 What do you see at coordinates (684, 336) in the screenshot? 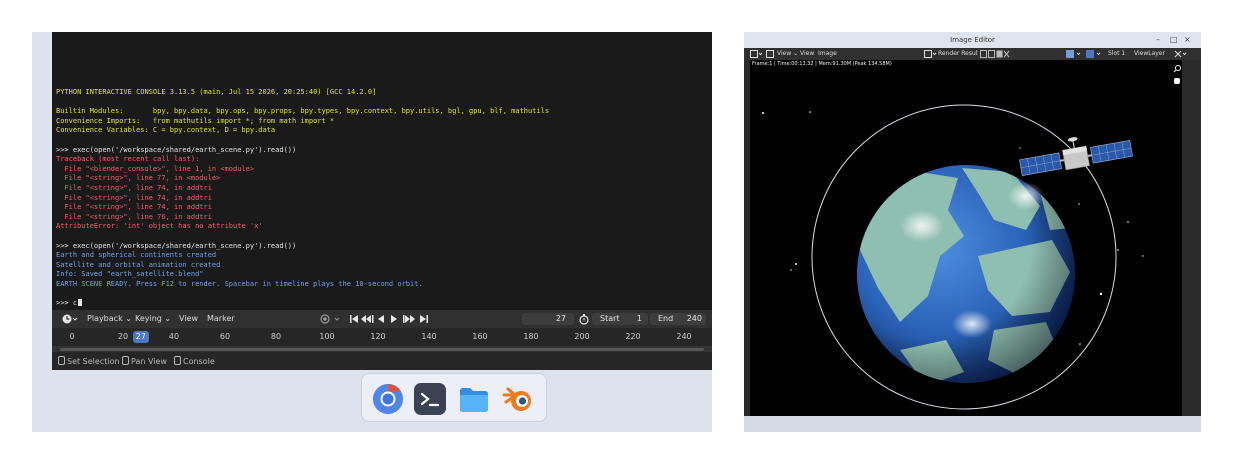
I see `timeline-tick-label: 240` at bounding box center [684, 336].